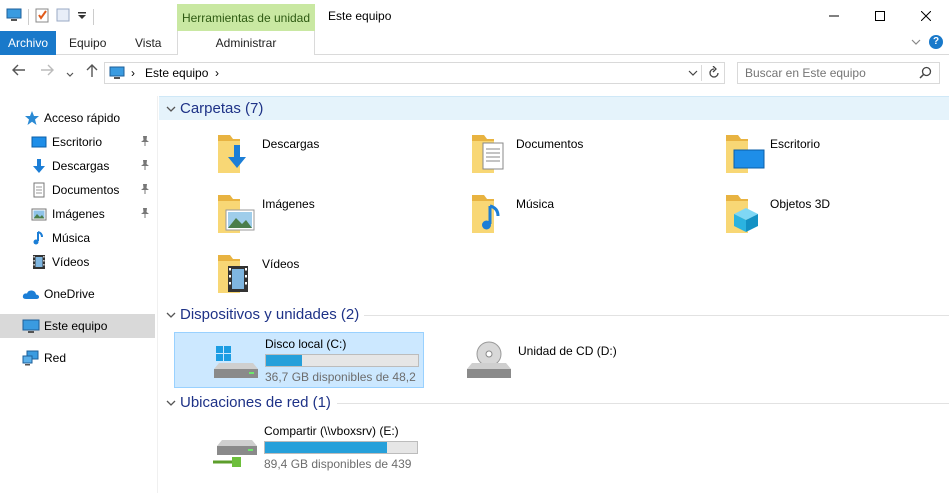 This screenshot has height=493, width=949. Describe the element at coordinates (28, 43) in the screenshot. I see `tab-file: Archivo` at that location.